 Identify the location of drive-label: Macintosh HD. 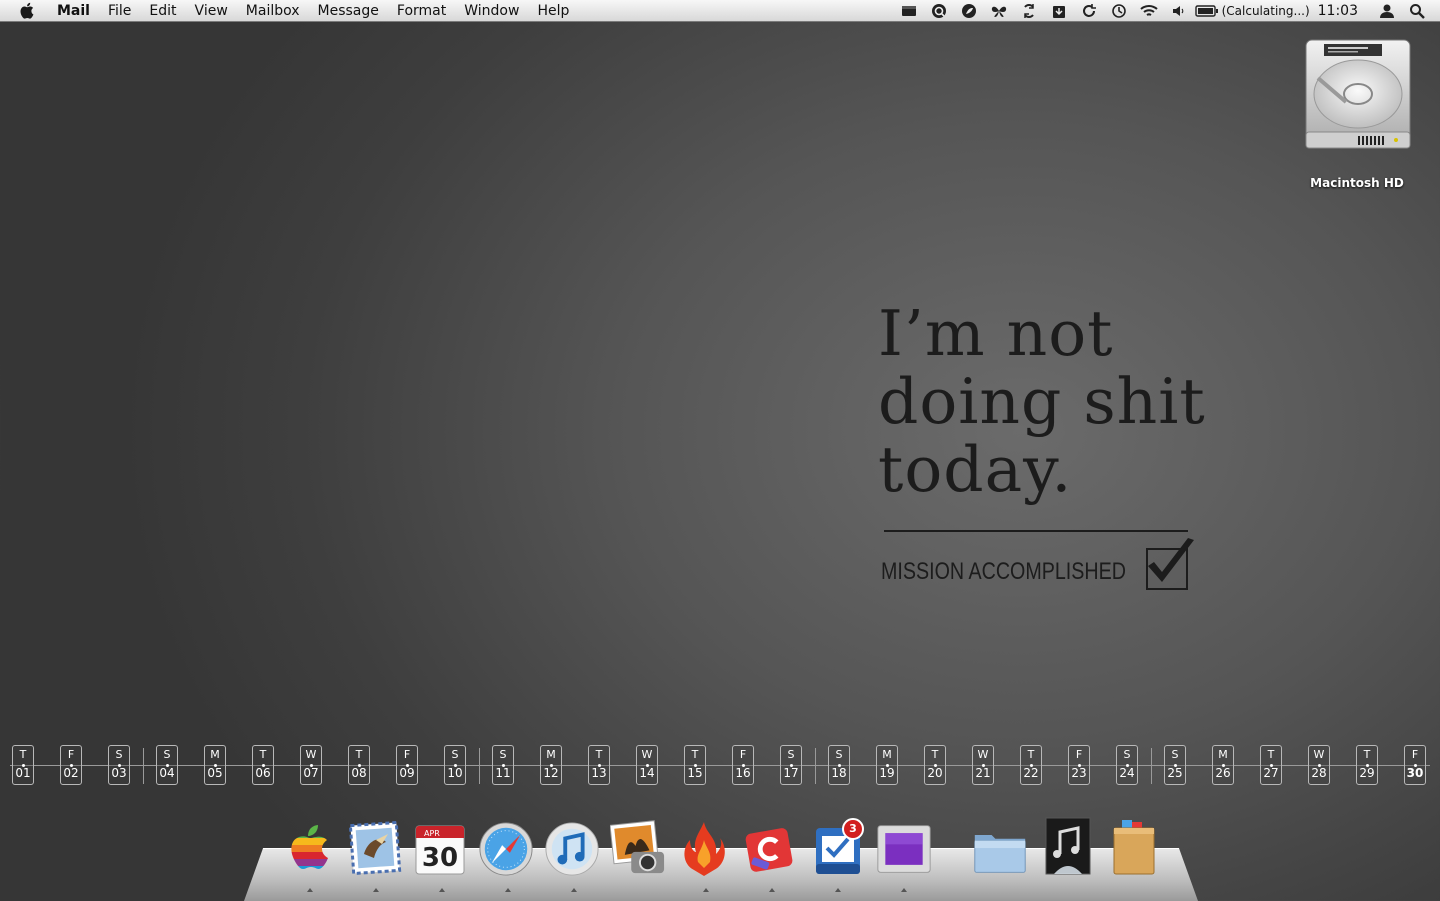
(1357, 183).